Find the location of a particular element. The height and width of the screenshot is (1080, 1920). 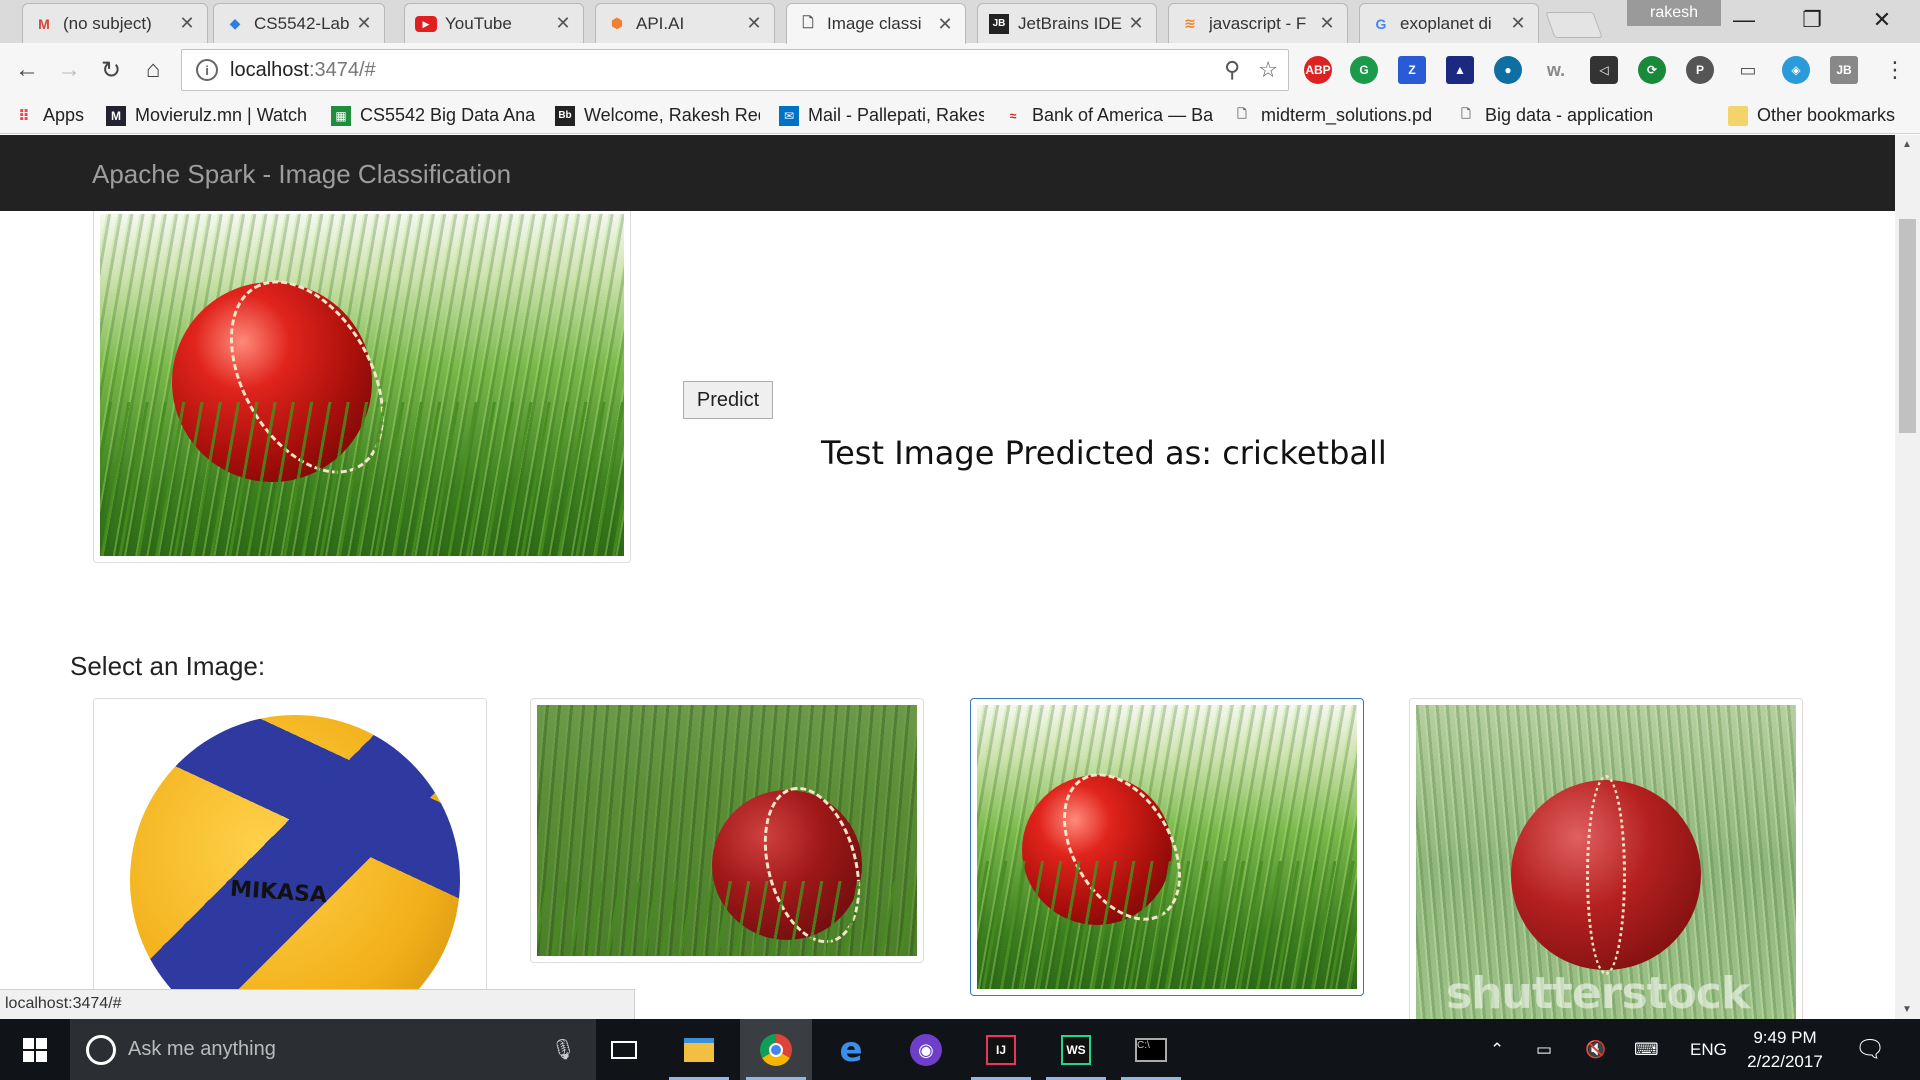

other-bookmarks: Other bookmarks is located at coordinates (1811, 115).